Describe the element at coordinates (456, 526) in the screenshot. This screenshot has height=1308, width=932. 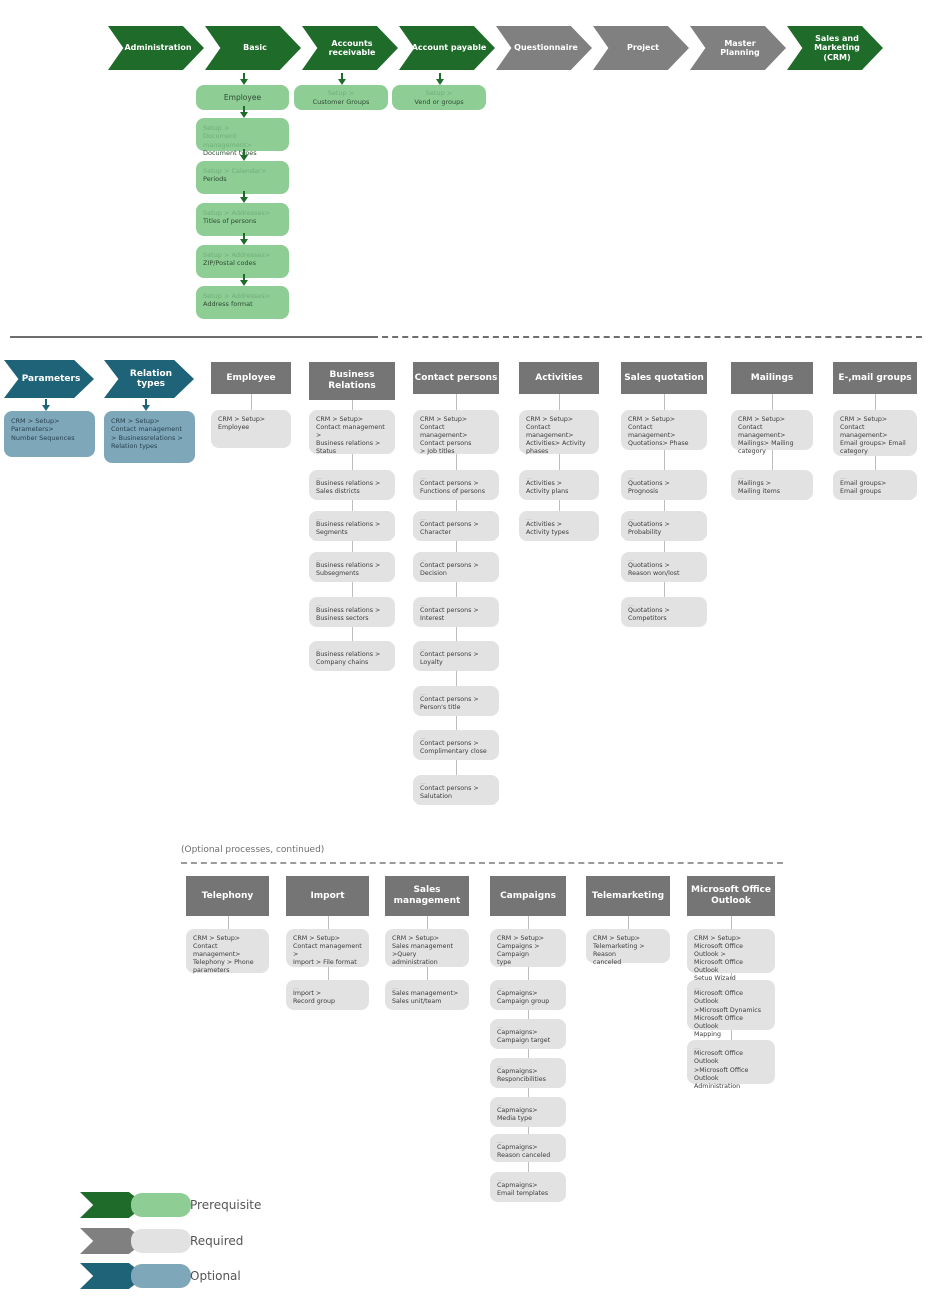
I see `section2-box-3-3: ... Contact persons > Character` at that location.